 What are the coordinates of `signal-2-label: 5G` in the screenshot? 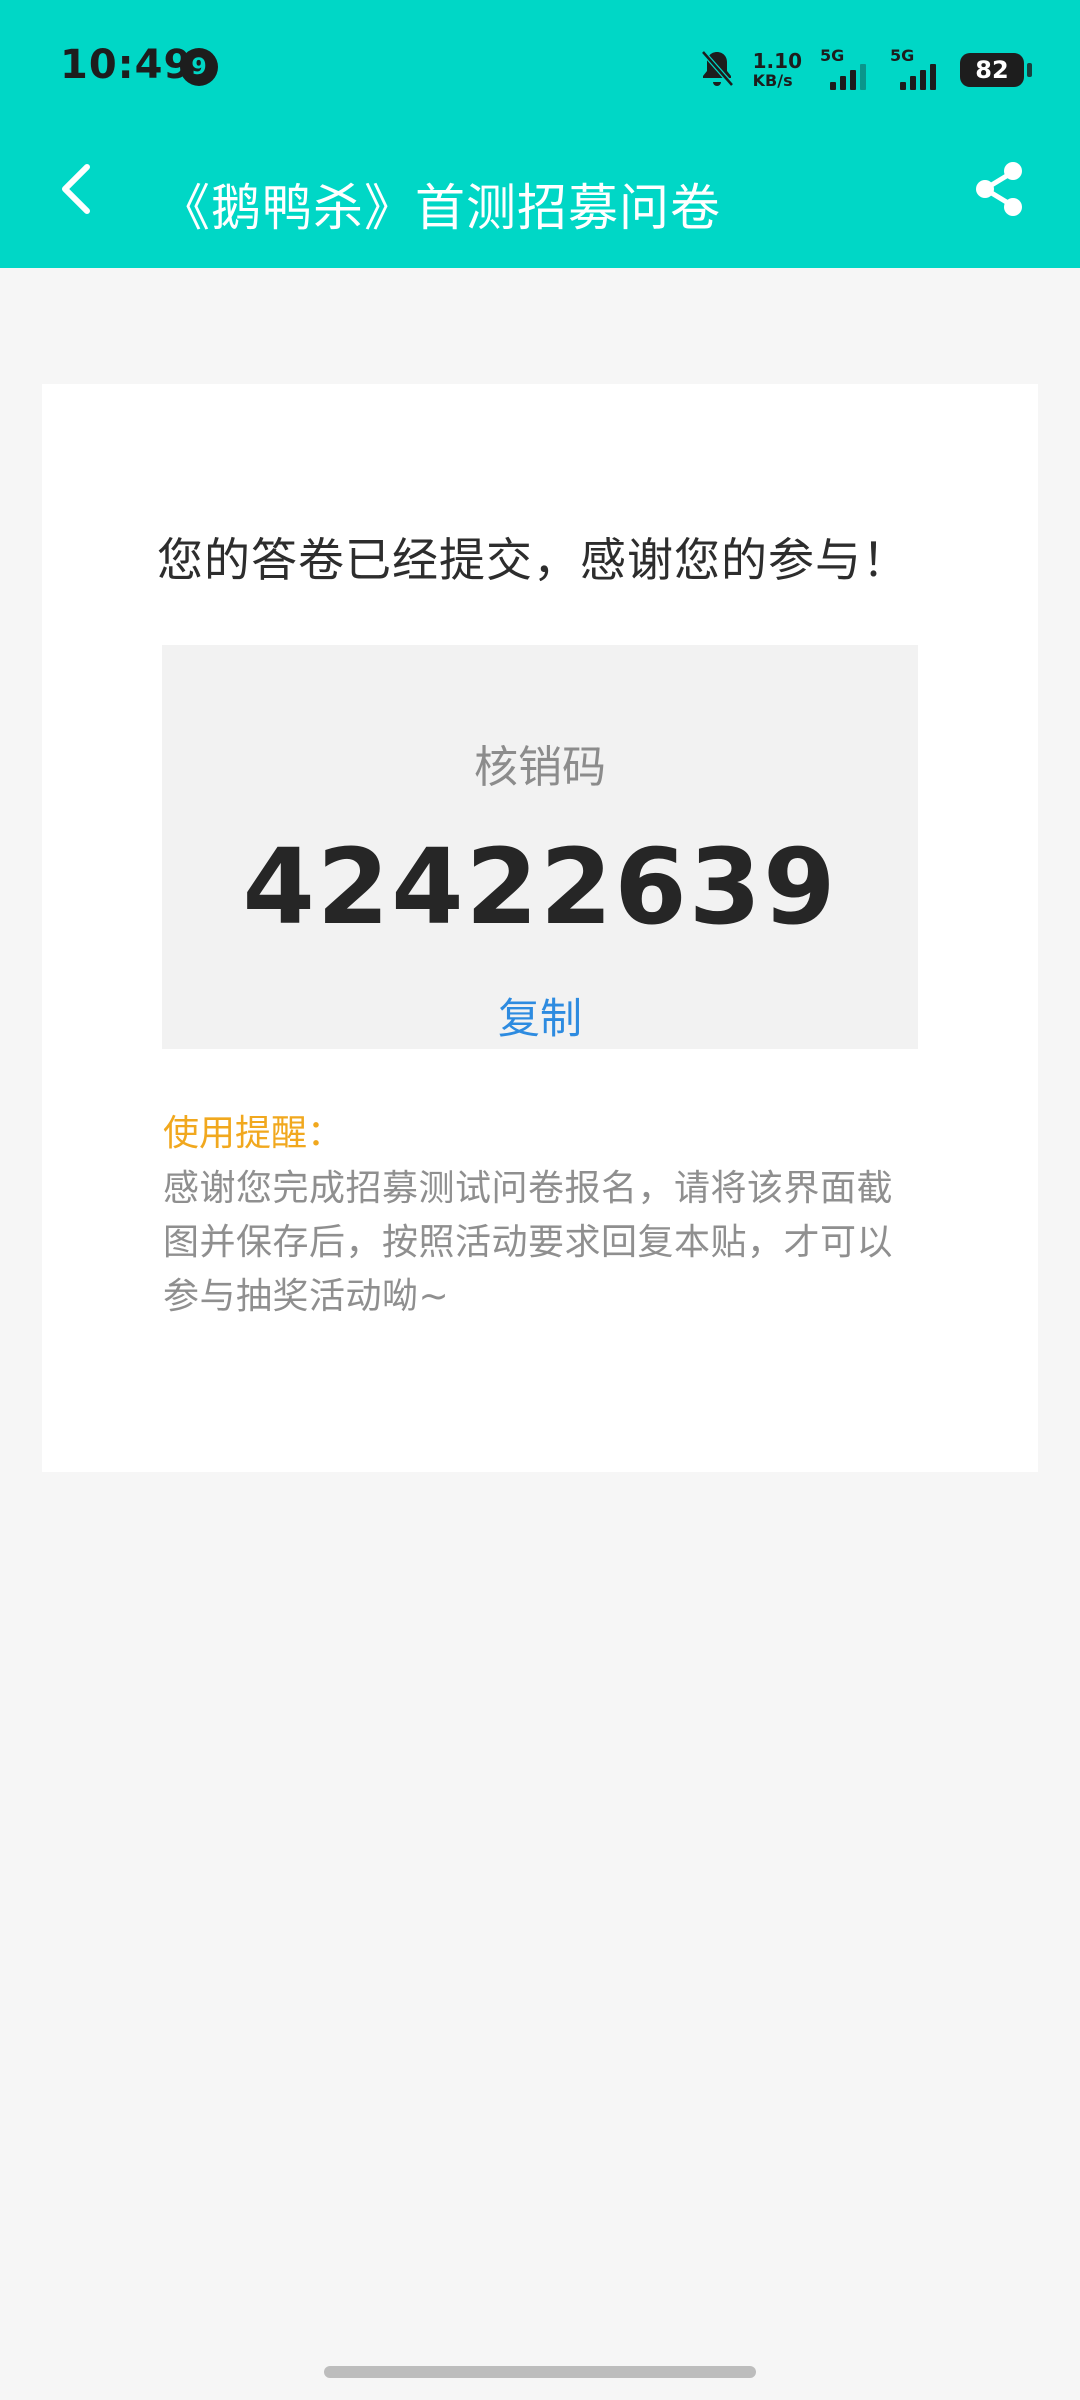 It's located at (902, 55).